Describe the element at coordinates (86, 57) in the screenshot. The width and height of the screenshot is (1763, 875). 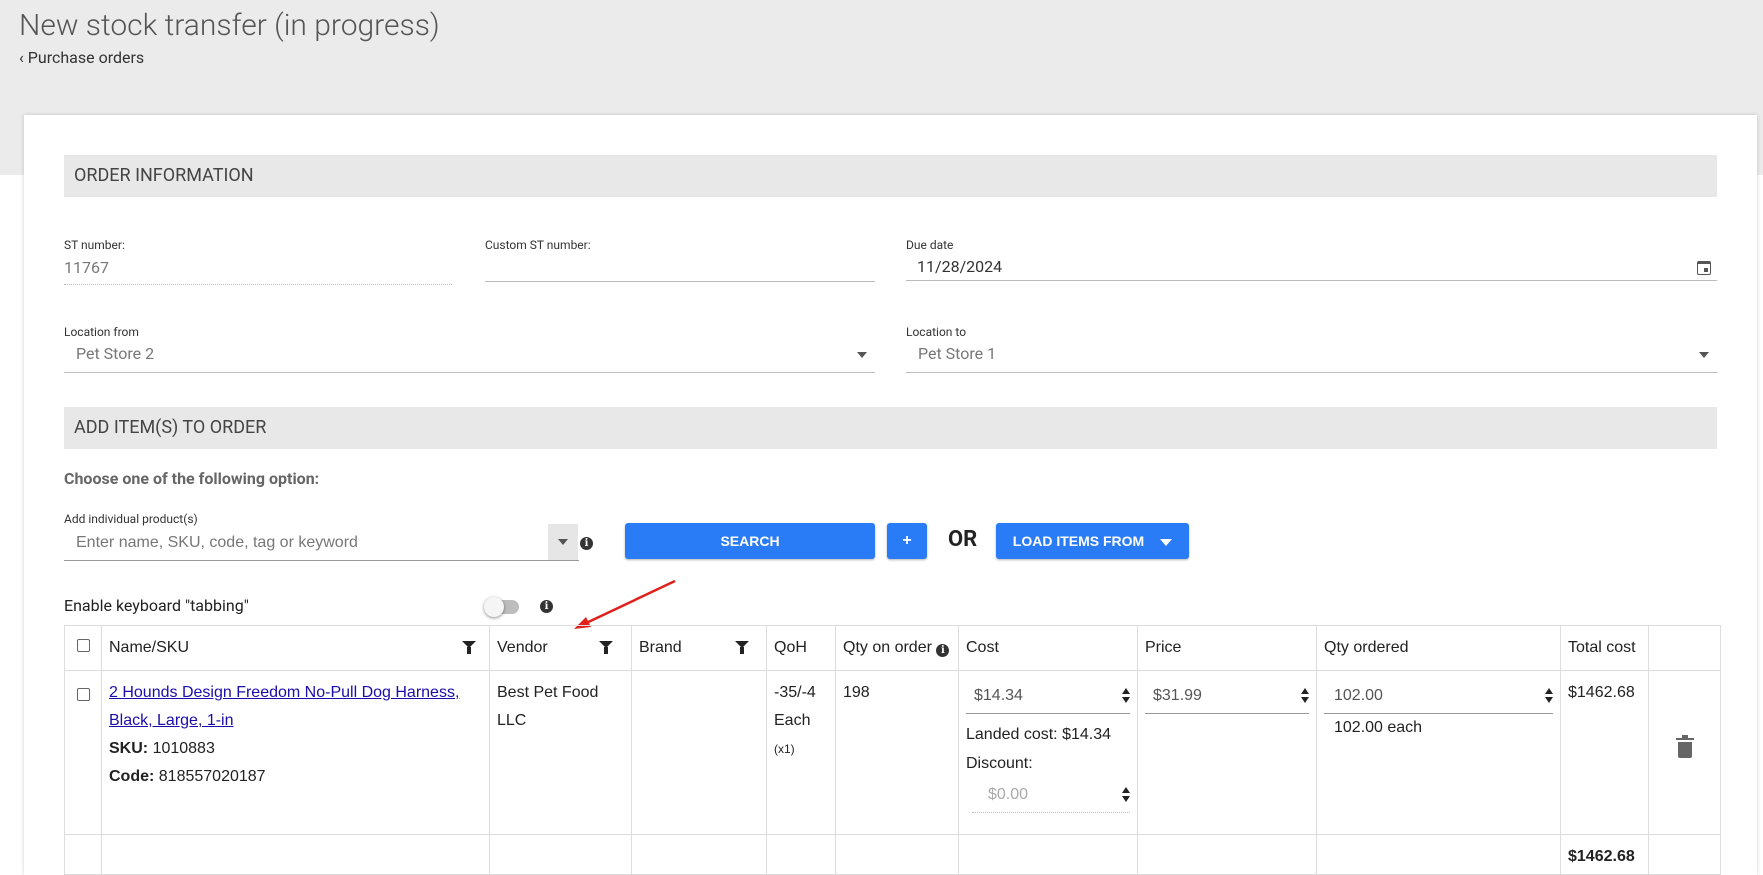
I see `breadcrumb-purchase-orders: Purchase orders` at that location.